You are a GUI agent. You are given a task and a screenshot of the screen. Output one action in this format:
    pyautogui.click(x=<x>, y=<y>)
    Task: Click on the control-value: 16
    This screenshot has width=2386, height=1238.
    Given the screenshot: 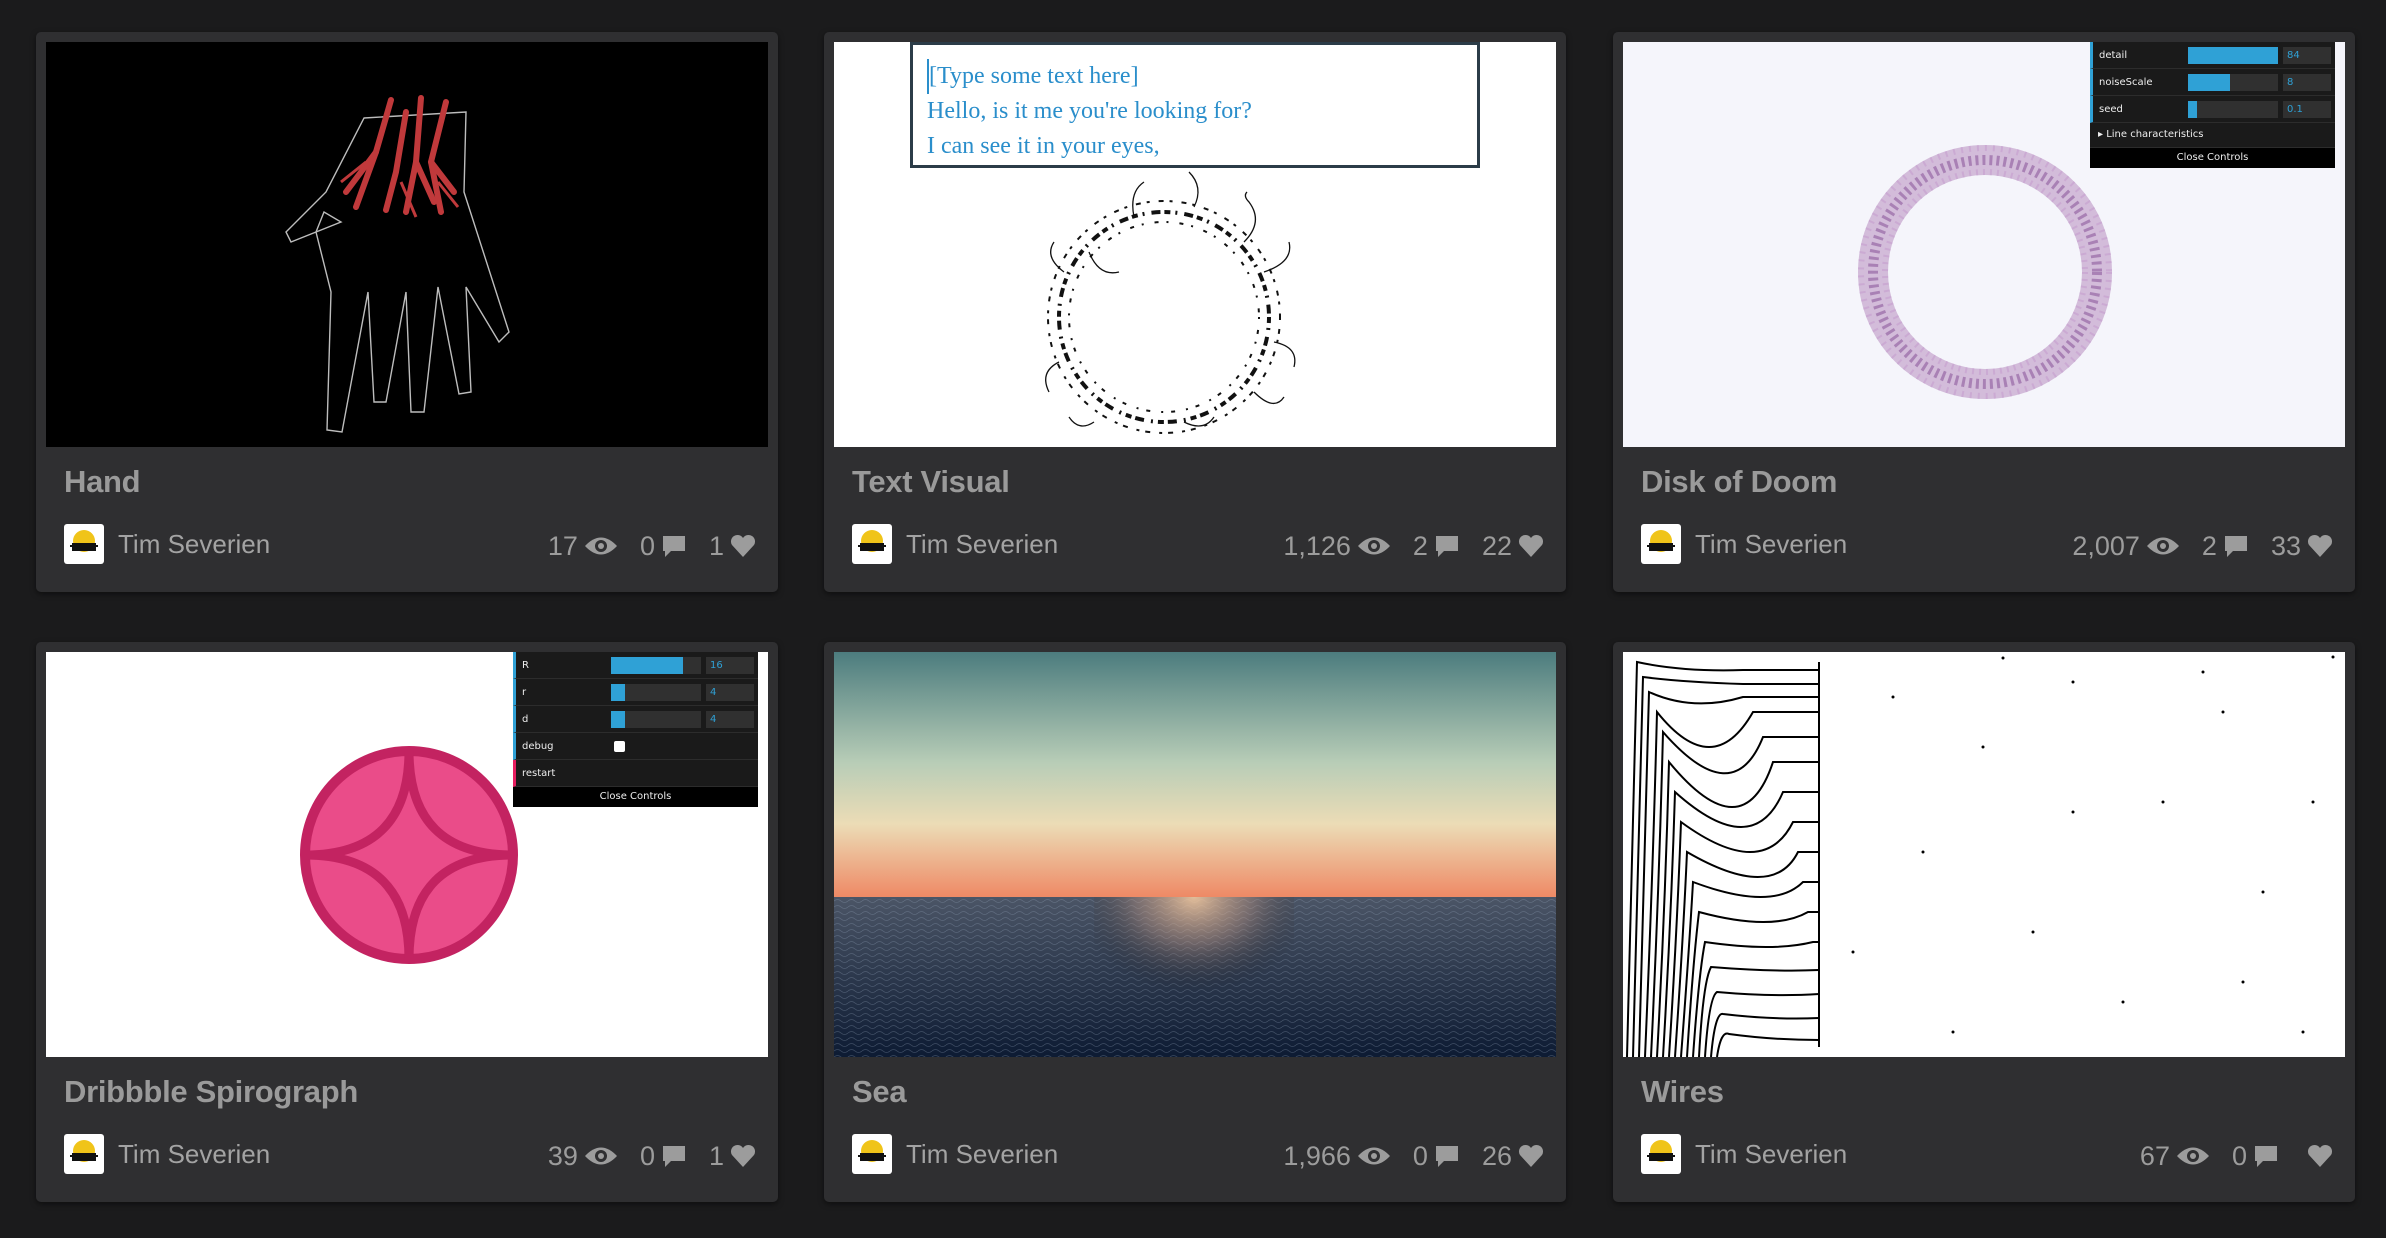 What is the action you would take?
    pyautogui.click(x=730, y=665)
    